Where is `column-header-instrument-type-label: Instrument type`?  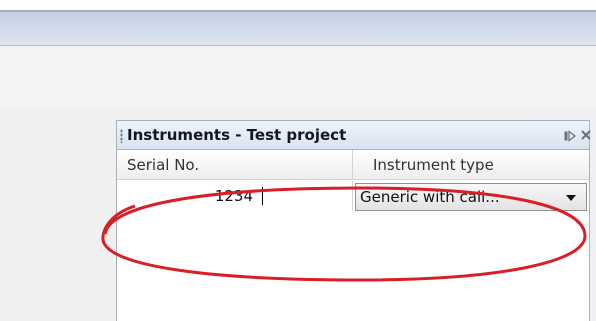
column-header-instrument-type-label: Instrument type is located at coordinates (433, 165).